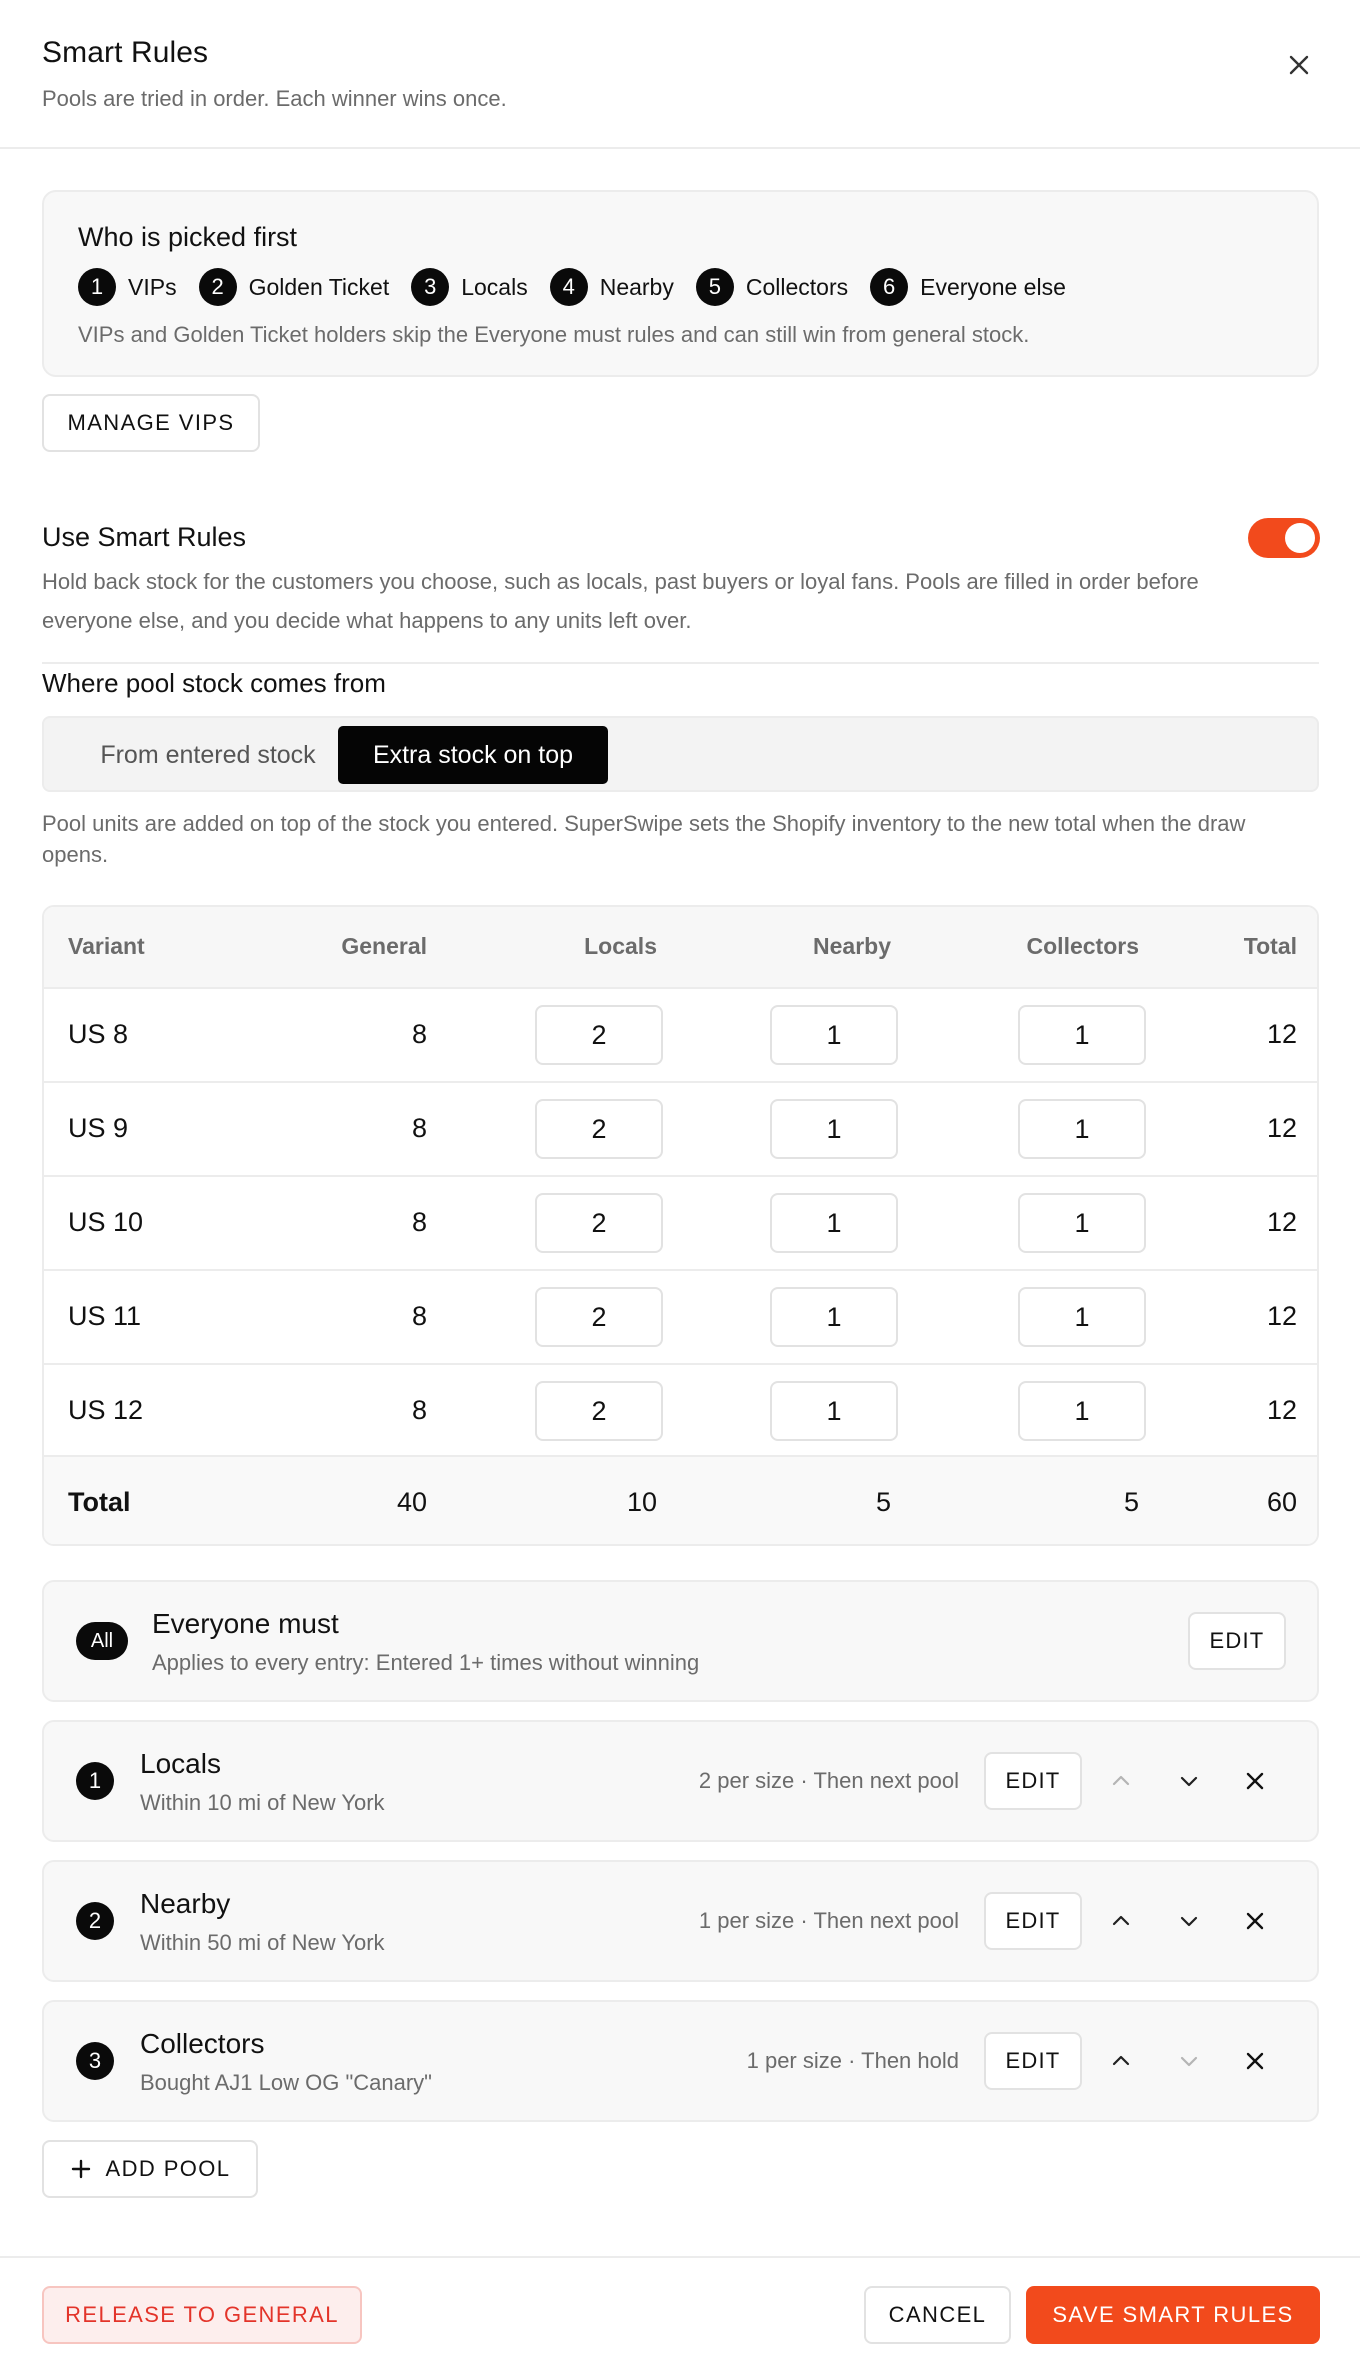  What do you see at coordinates (411, 1502) in the screenshot?
I see `general-total: 40` at bounding box center [411, 1502].